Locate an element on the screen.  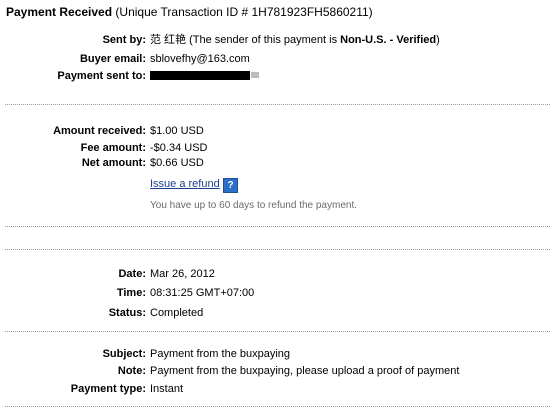
status-row: Status: Completed is located at coordinates (279, 313).